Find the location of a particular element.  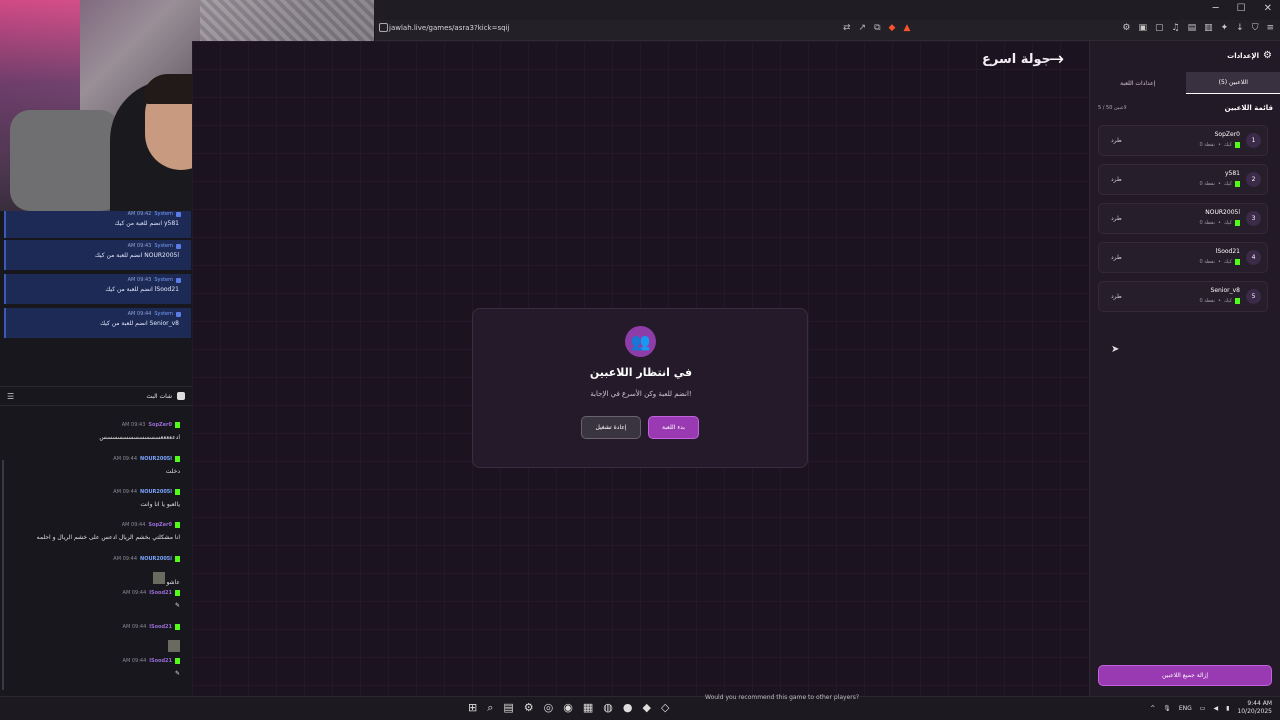

menu-icon: ≡ is located at coordinates (1270, 28).